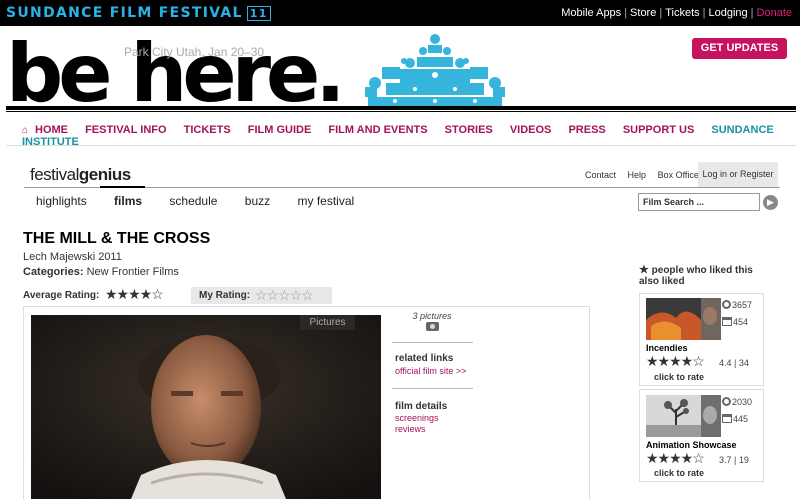 The image size is (800, 499). I want to click on nav-tickets: TICKETS, so click(207, 130).